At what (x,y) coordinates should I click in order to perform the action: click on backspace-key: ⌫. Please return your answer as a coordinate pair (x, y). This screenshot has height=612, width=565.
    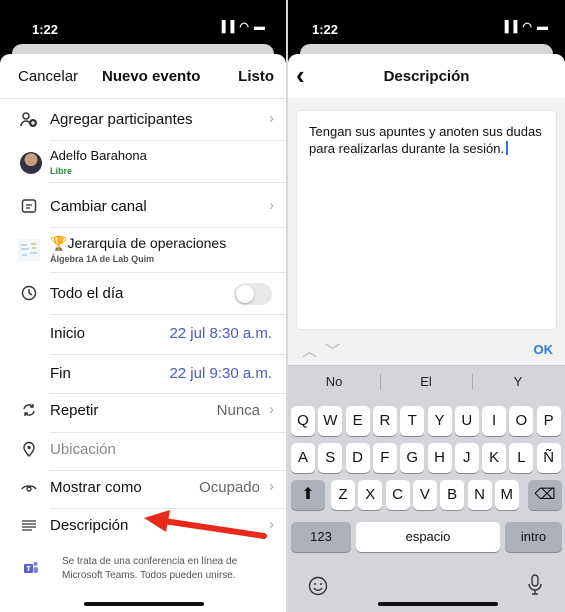
    Looking at the image, I should click on (545, 495).